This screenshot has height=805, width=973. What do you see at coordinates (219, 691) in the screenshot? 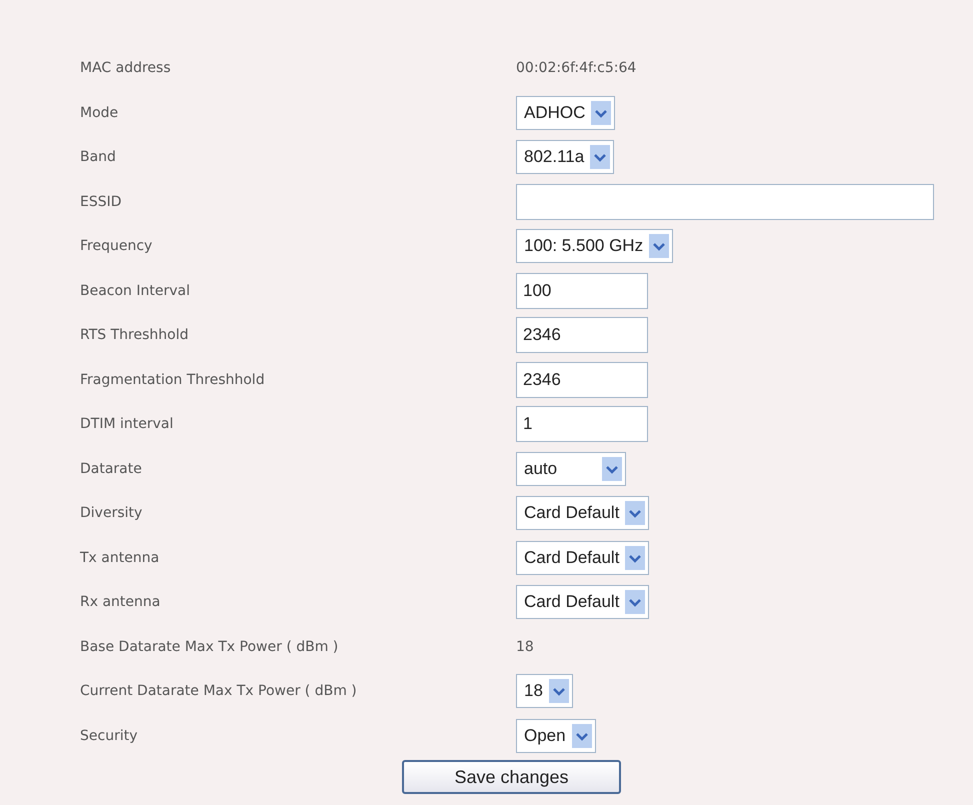
I see `field-label: Current Datarate Max Tx Power ( dBm )` at bounding box center [219, 691].